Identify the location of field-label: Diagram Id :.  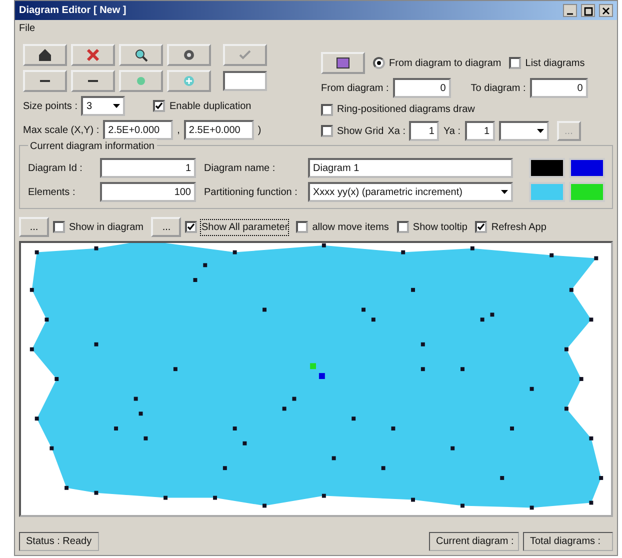
(56, 169).